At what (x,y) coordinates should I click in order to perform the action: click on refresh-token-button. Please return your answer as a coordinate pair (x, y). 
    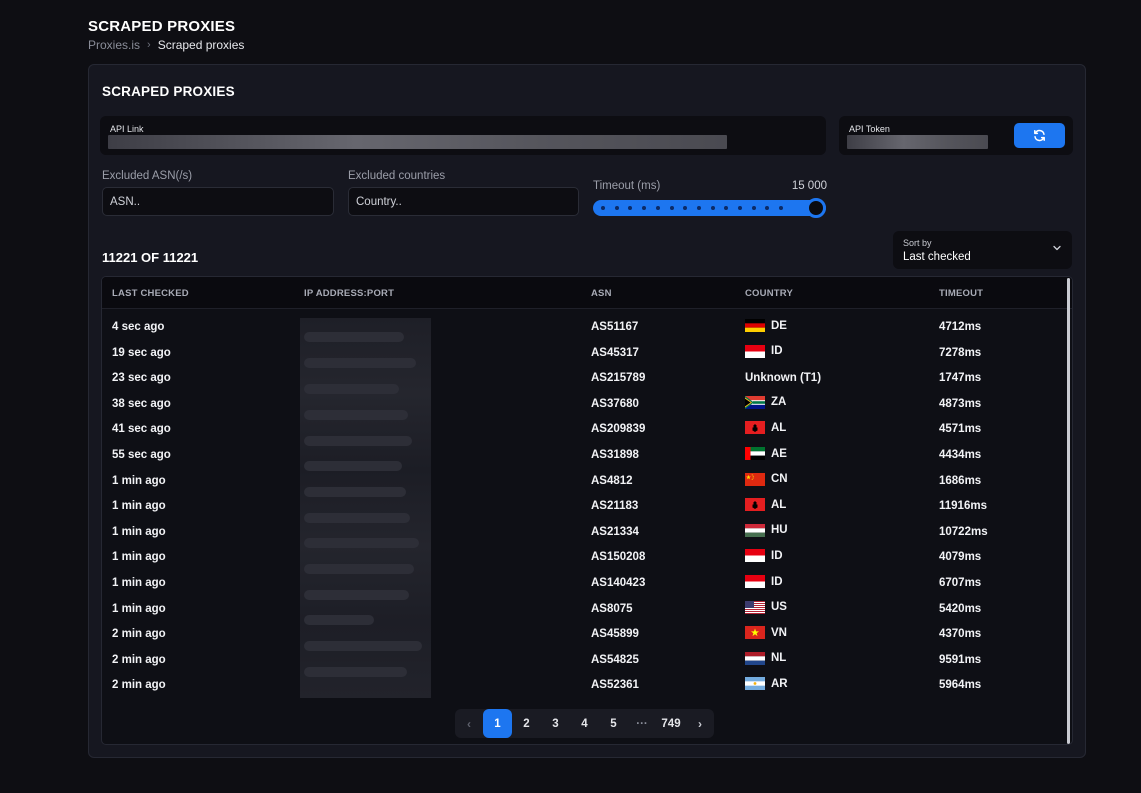
    Looking at the image, I should click on (1039, 135).